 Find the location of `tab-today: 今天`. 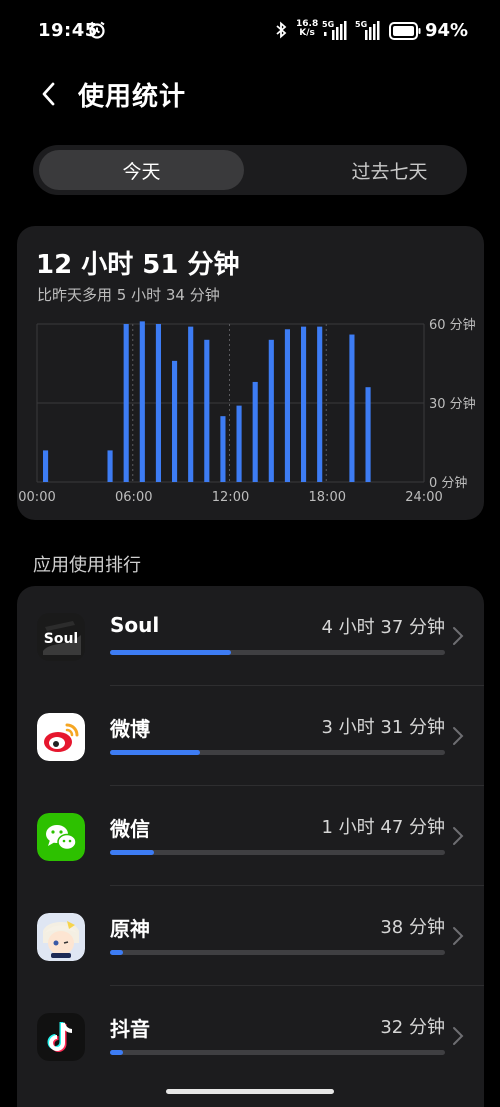

tab-today: 今天 is located at coordinates (141, 170).